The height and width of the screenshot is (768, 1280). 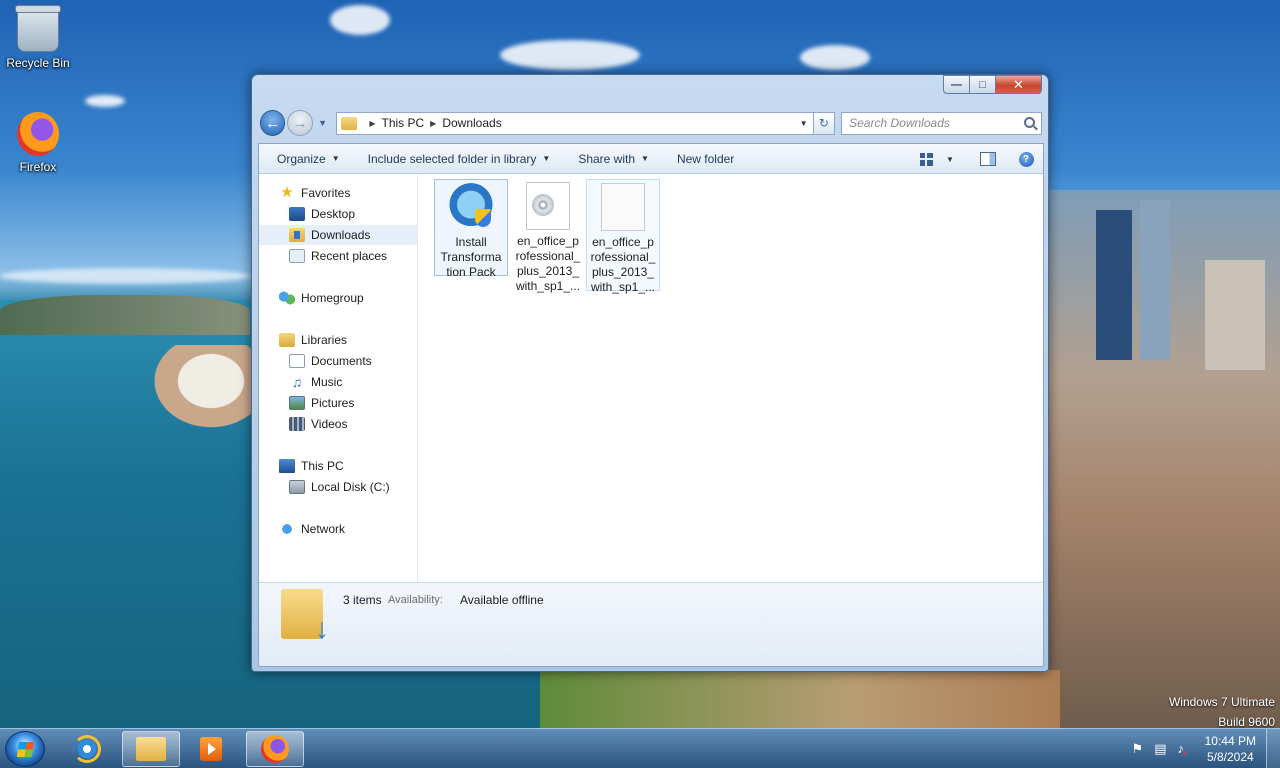 I want to click on breadcrumb-downloads: Downloads, so click(x=471, y=123).